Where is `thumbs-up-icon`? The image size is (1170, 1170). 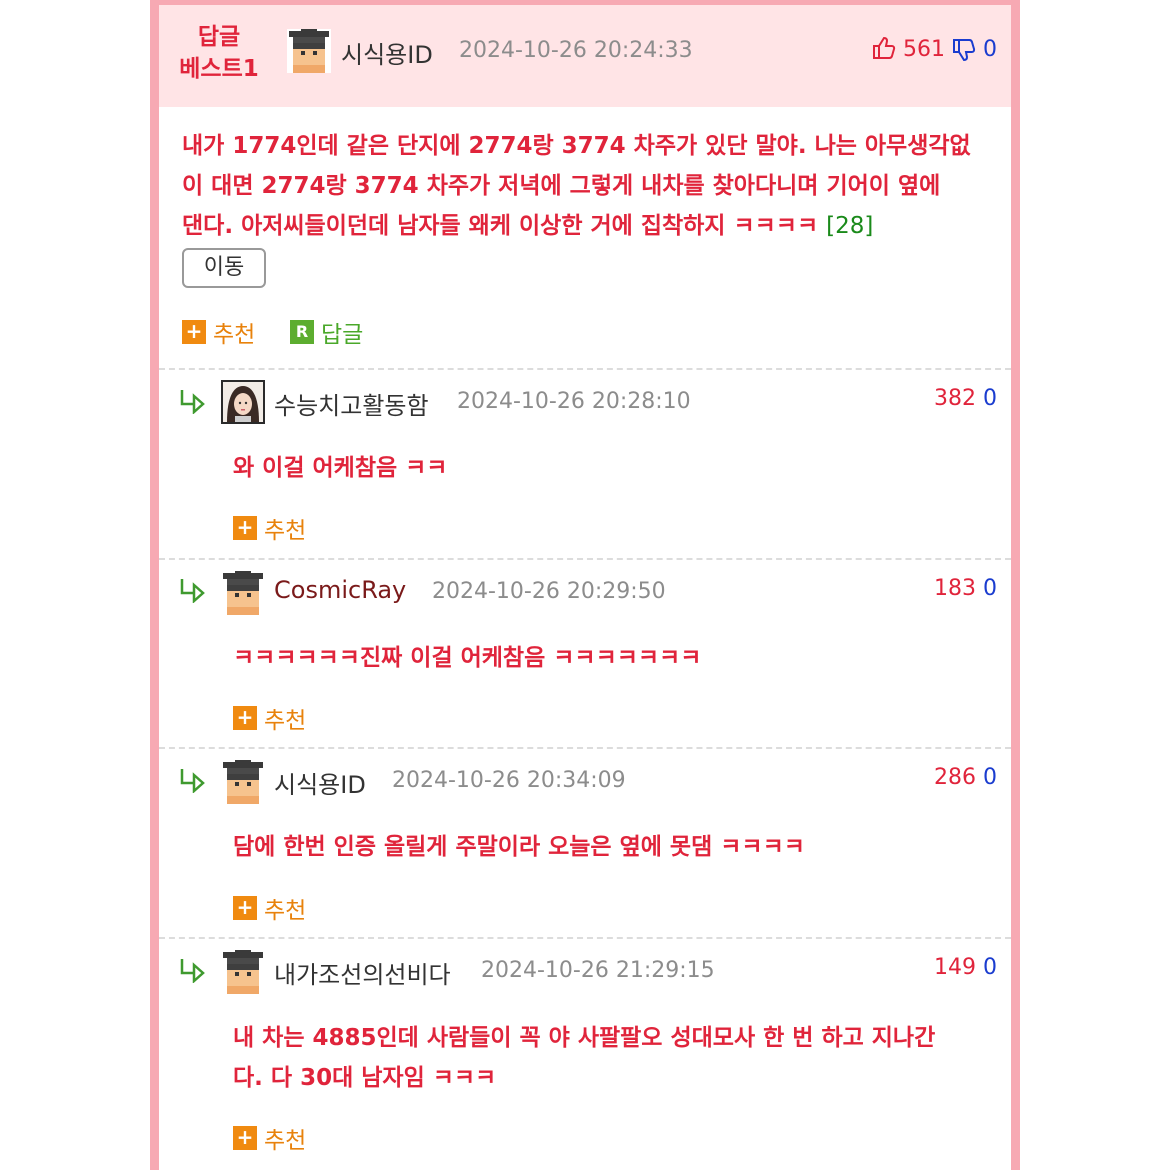
thumbs-up-icon is located at coordinates (884, 48).